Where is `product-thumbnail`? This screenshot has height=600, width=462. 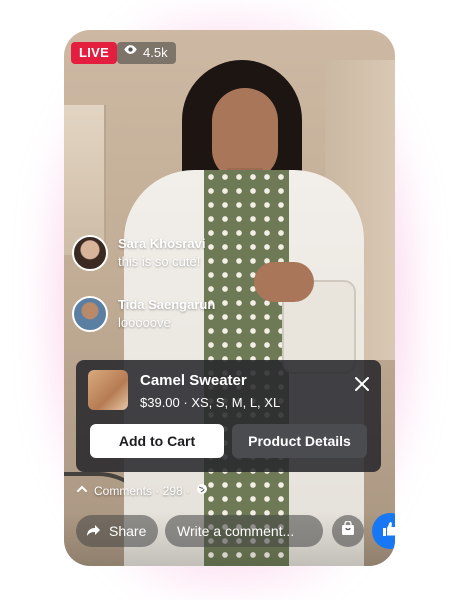
product-thumbnail is located at coordinates (108, 390).